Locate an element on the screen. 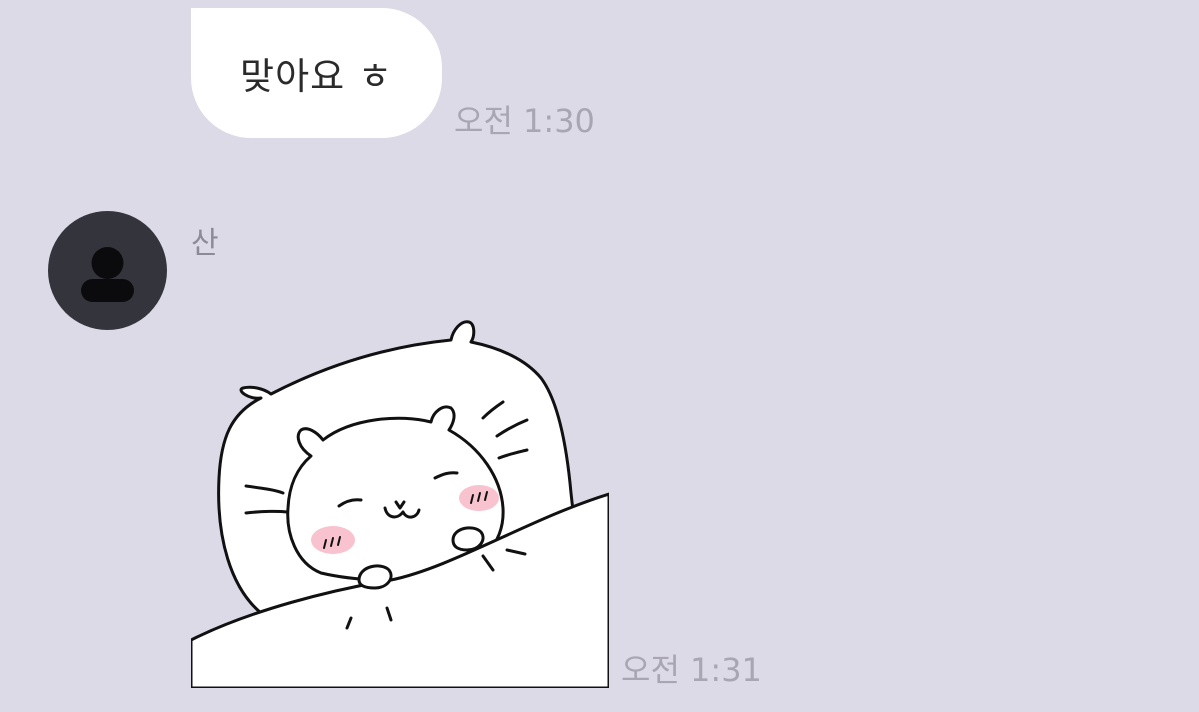  sender-name: 산 is located at coordinates (205, 243).